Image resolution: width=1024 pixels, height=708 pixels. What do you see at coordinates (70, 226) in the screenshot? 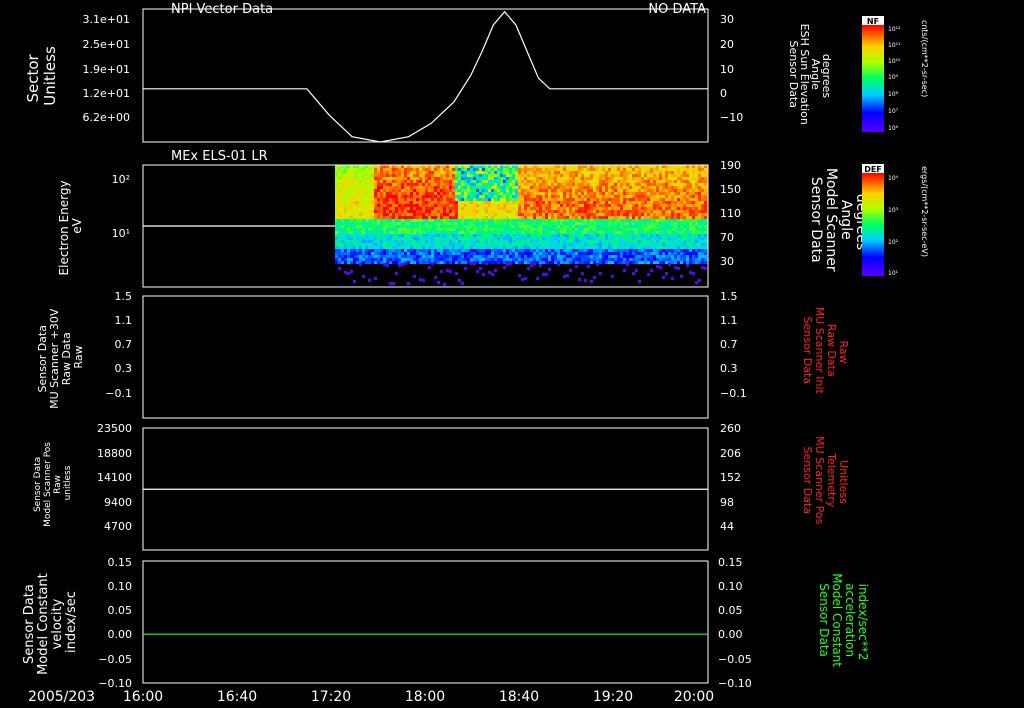
I see `y-label-left: Electron Energy eV` at bounding box center [70, 226].